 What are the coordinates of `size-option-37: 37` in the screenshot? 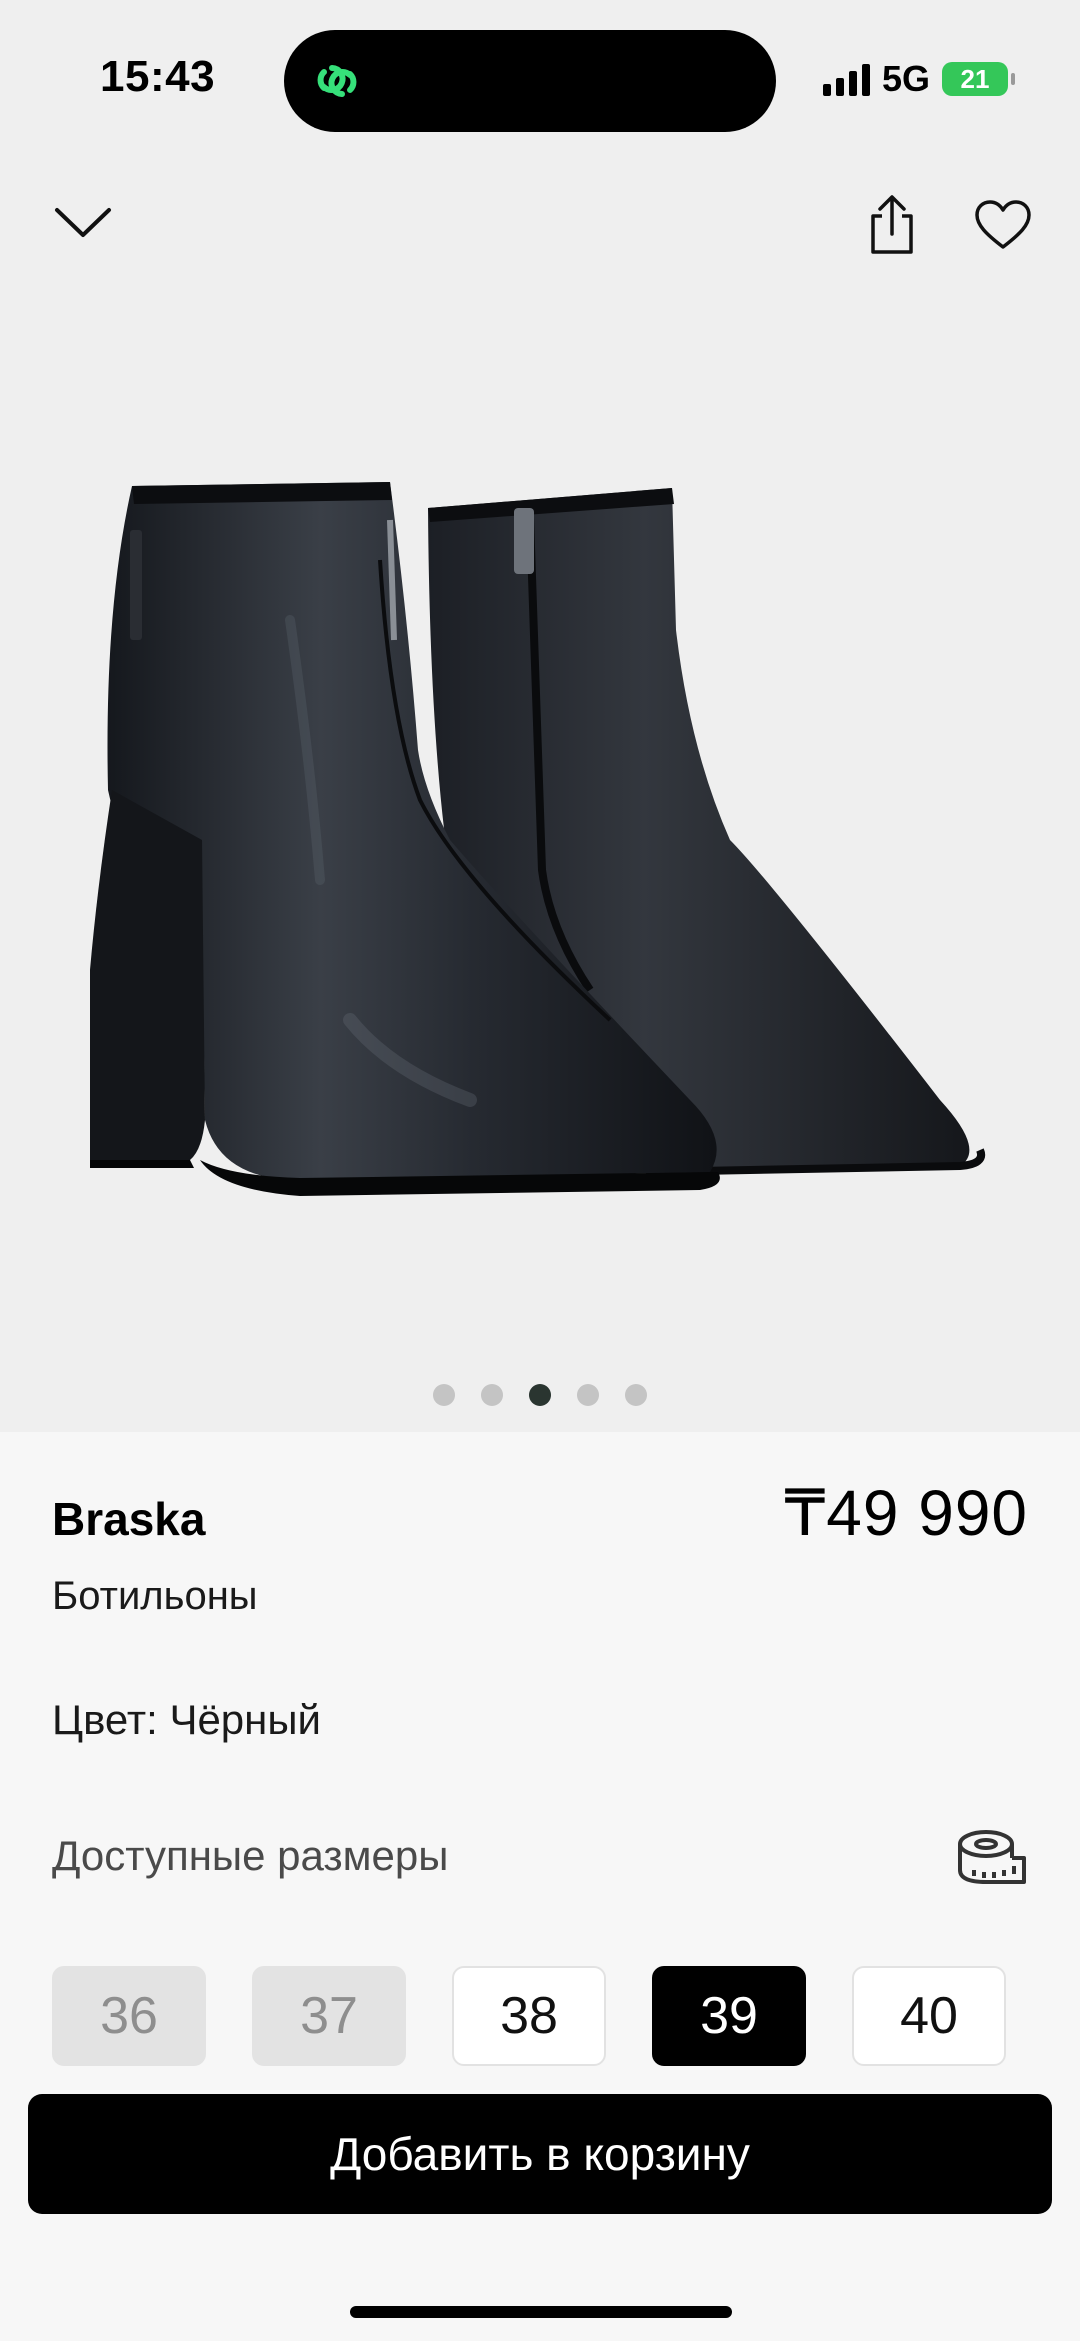 It's located at (329, 2016).